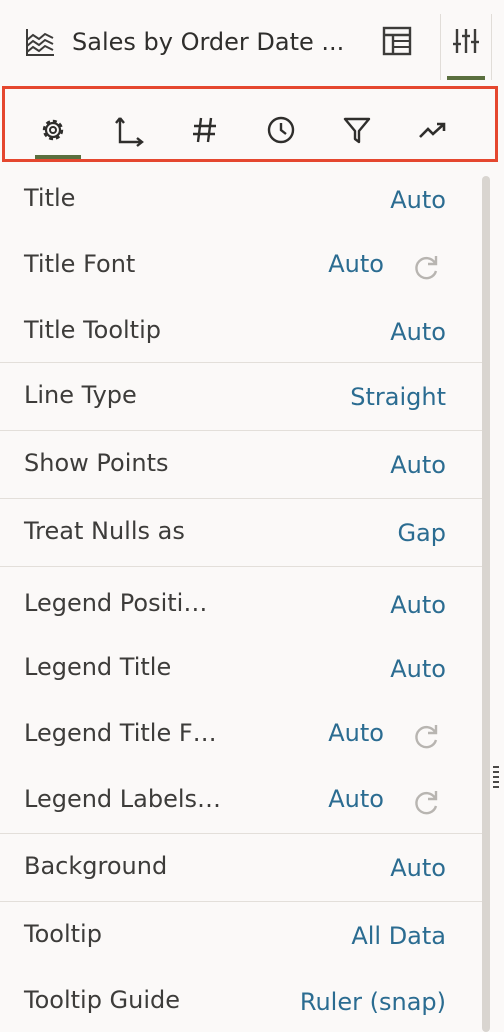 This screenshot has height=1032, width=504. I want to click on hash-icon, so click(204, 130).